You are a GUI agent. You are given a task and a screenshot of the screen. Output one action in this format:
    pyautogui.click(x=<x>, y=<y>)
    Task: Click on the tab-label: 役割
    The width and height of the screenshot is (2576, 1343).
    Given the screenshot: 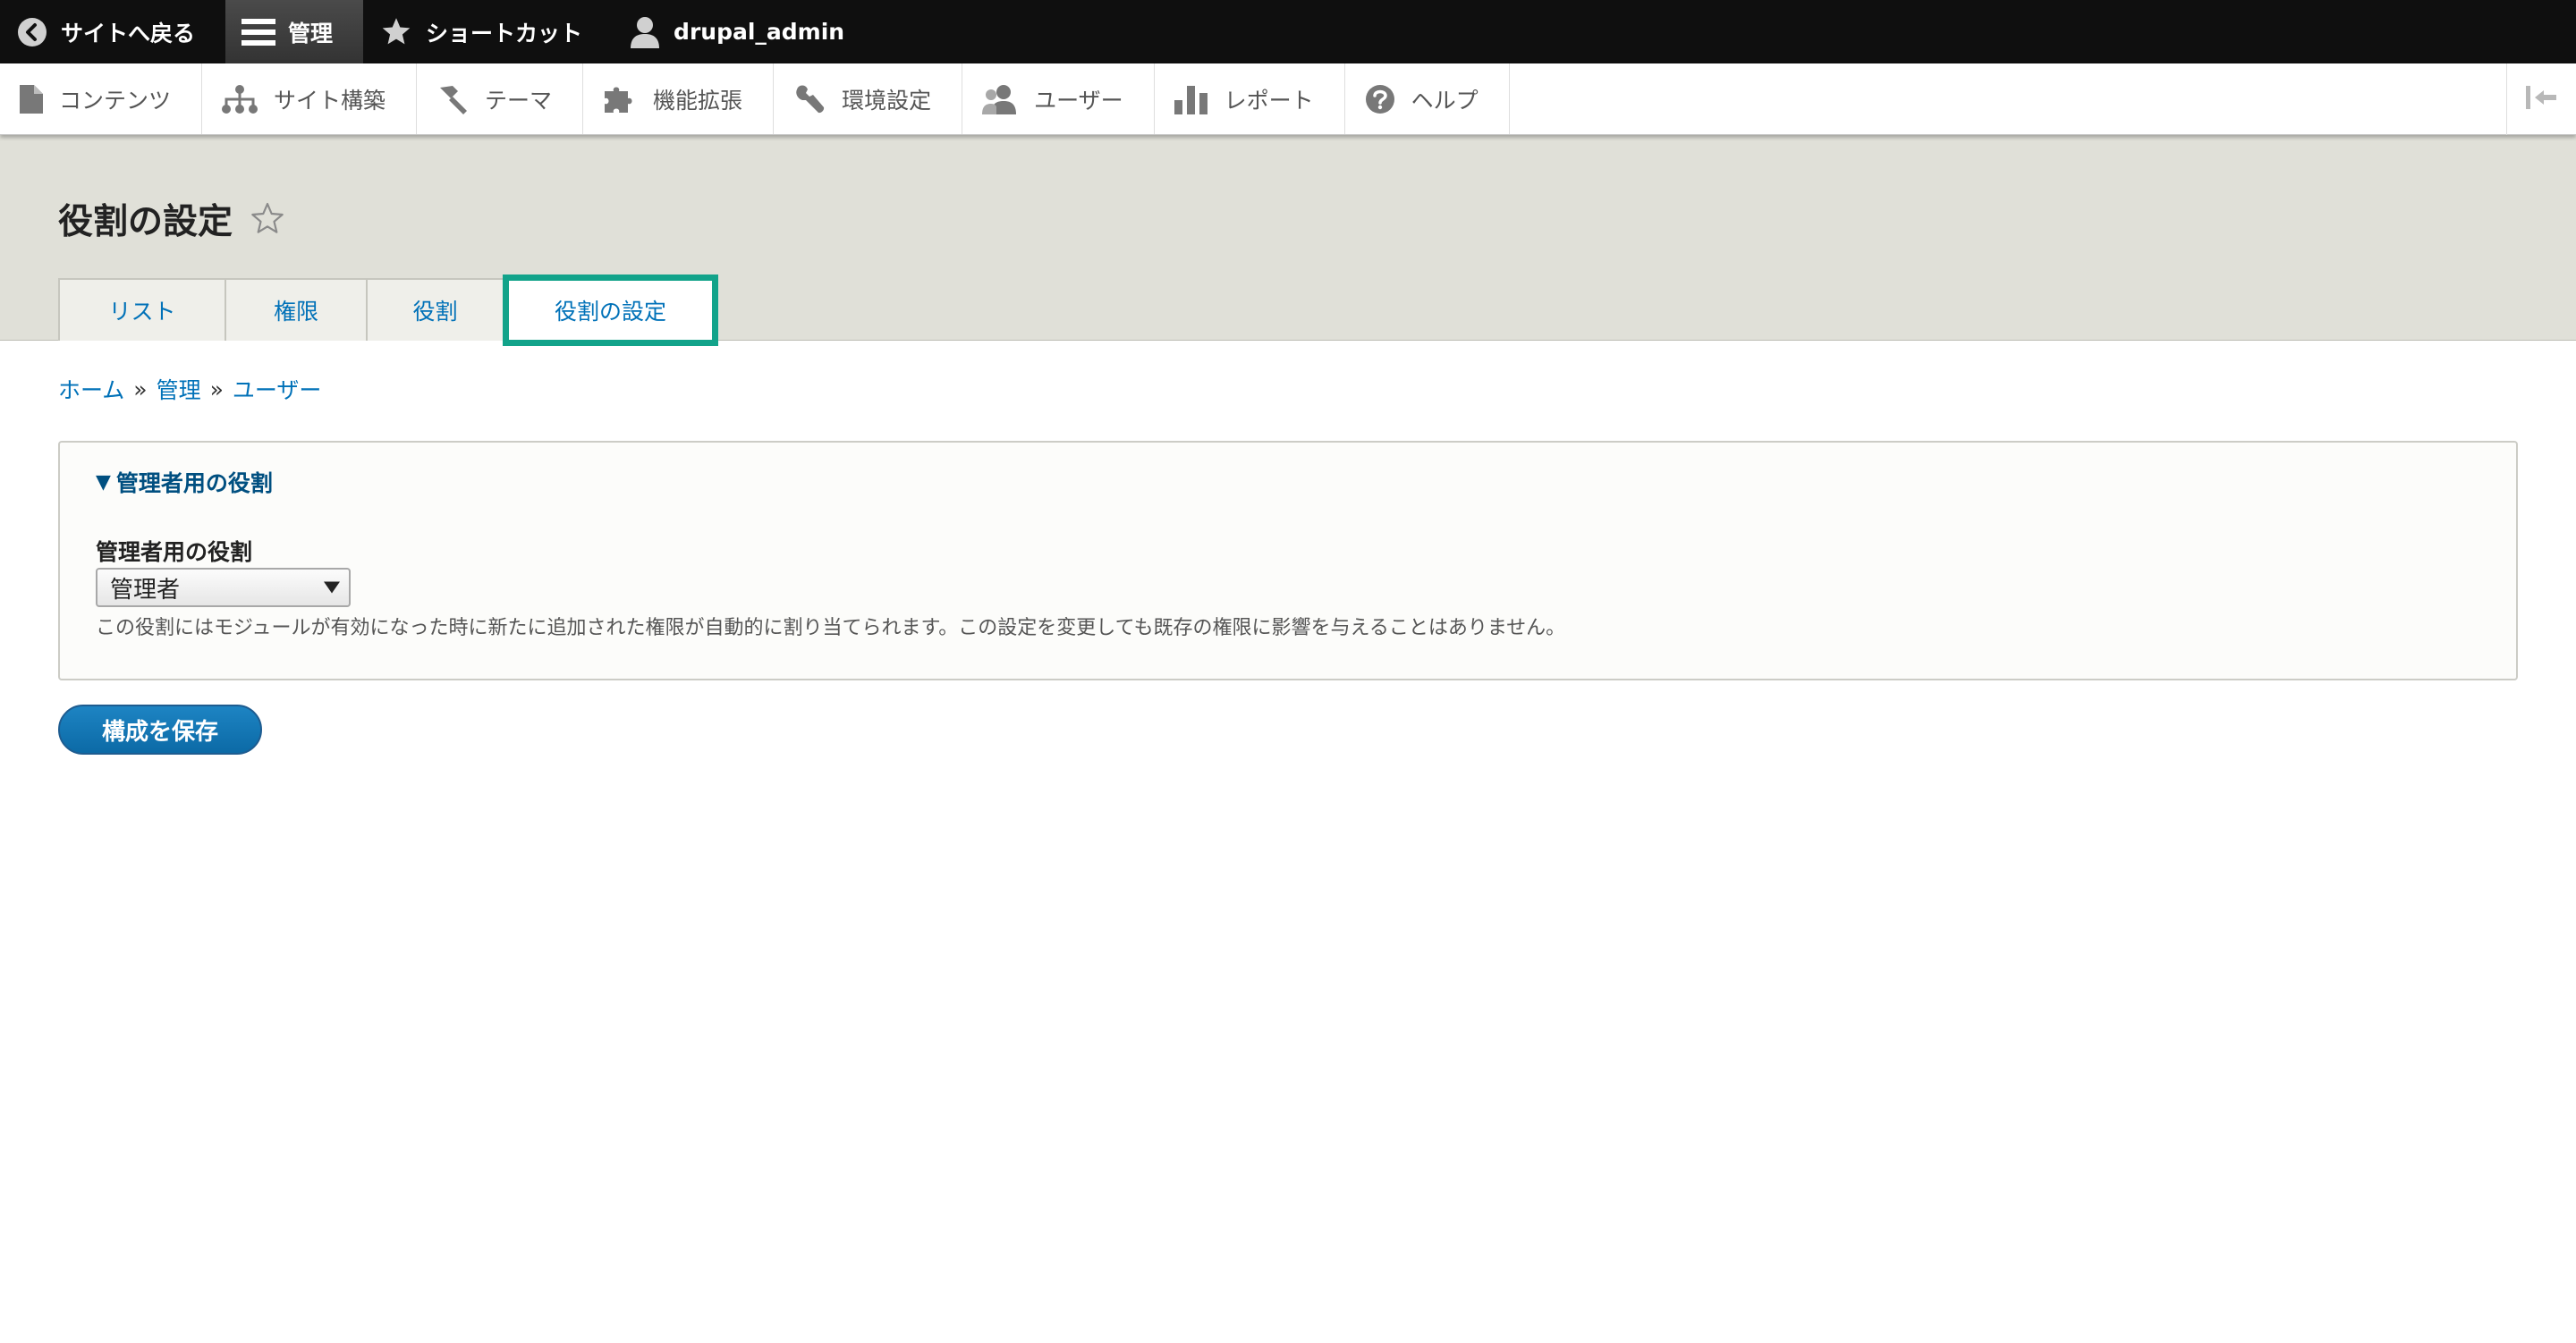 What is the action you would take?
    pyautogui.click(x=435, y=312)
    